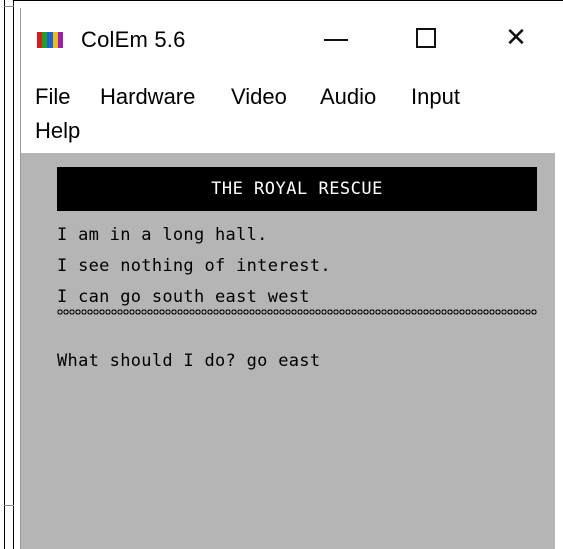  I want to click on close-button: ✕, so click(516, 38).